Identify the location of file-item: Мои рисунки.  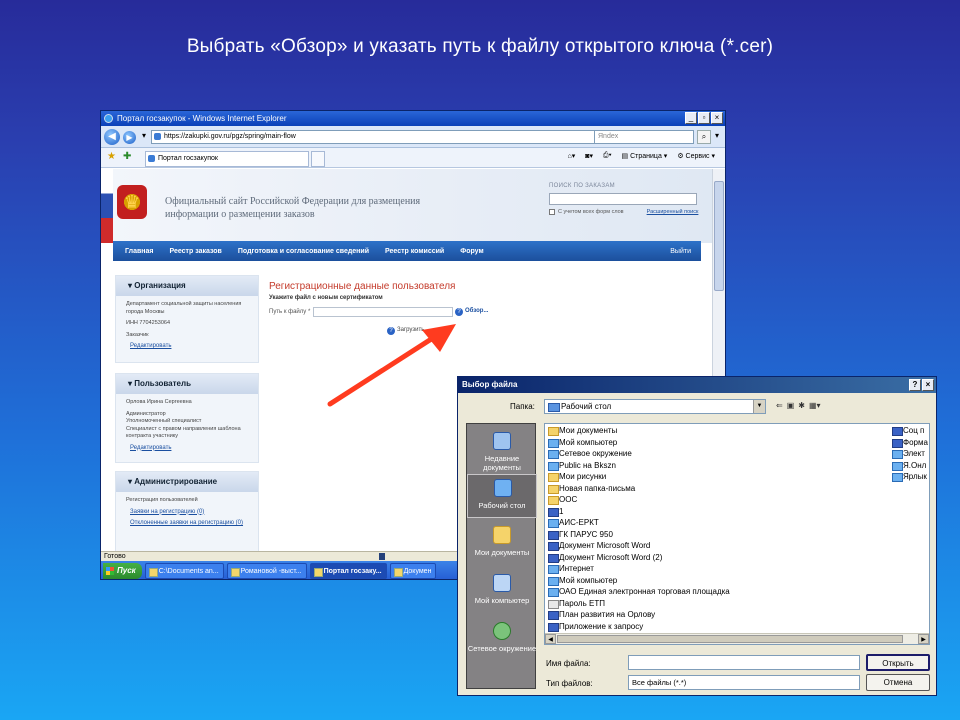
(717, 477).